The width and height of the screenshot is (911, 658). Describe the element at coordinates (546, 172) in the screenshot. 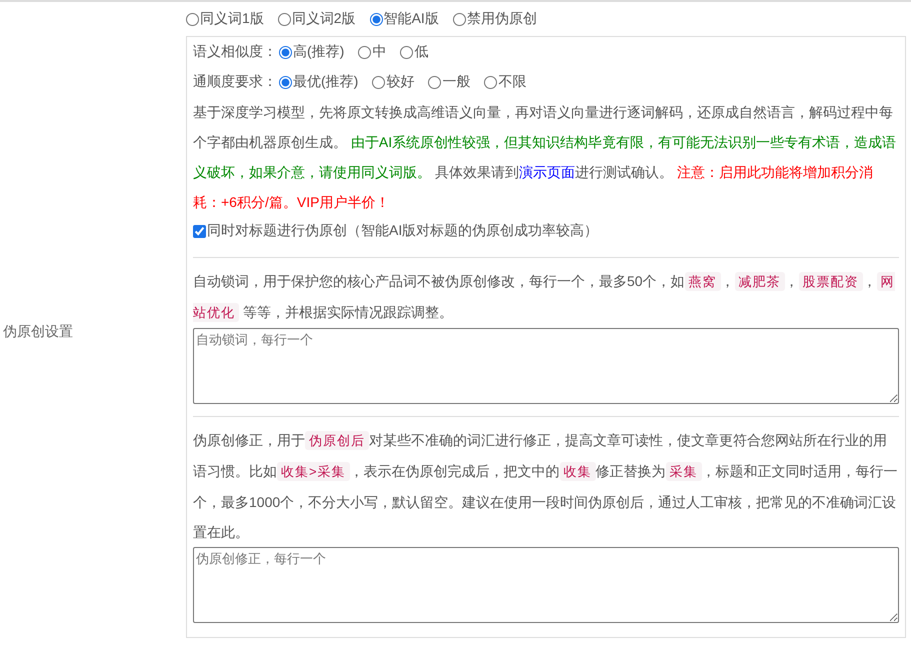

I see `demo-link: 演示页面` at that location.